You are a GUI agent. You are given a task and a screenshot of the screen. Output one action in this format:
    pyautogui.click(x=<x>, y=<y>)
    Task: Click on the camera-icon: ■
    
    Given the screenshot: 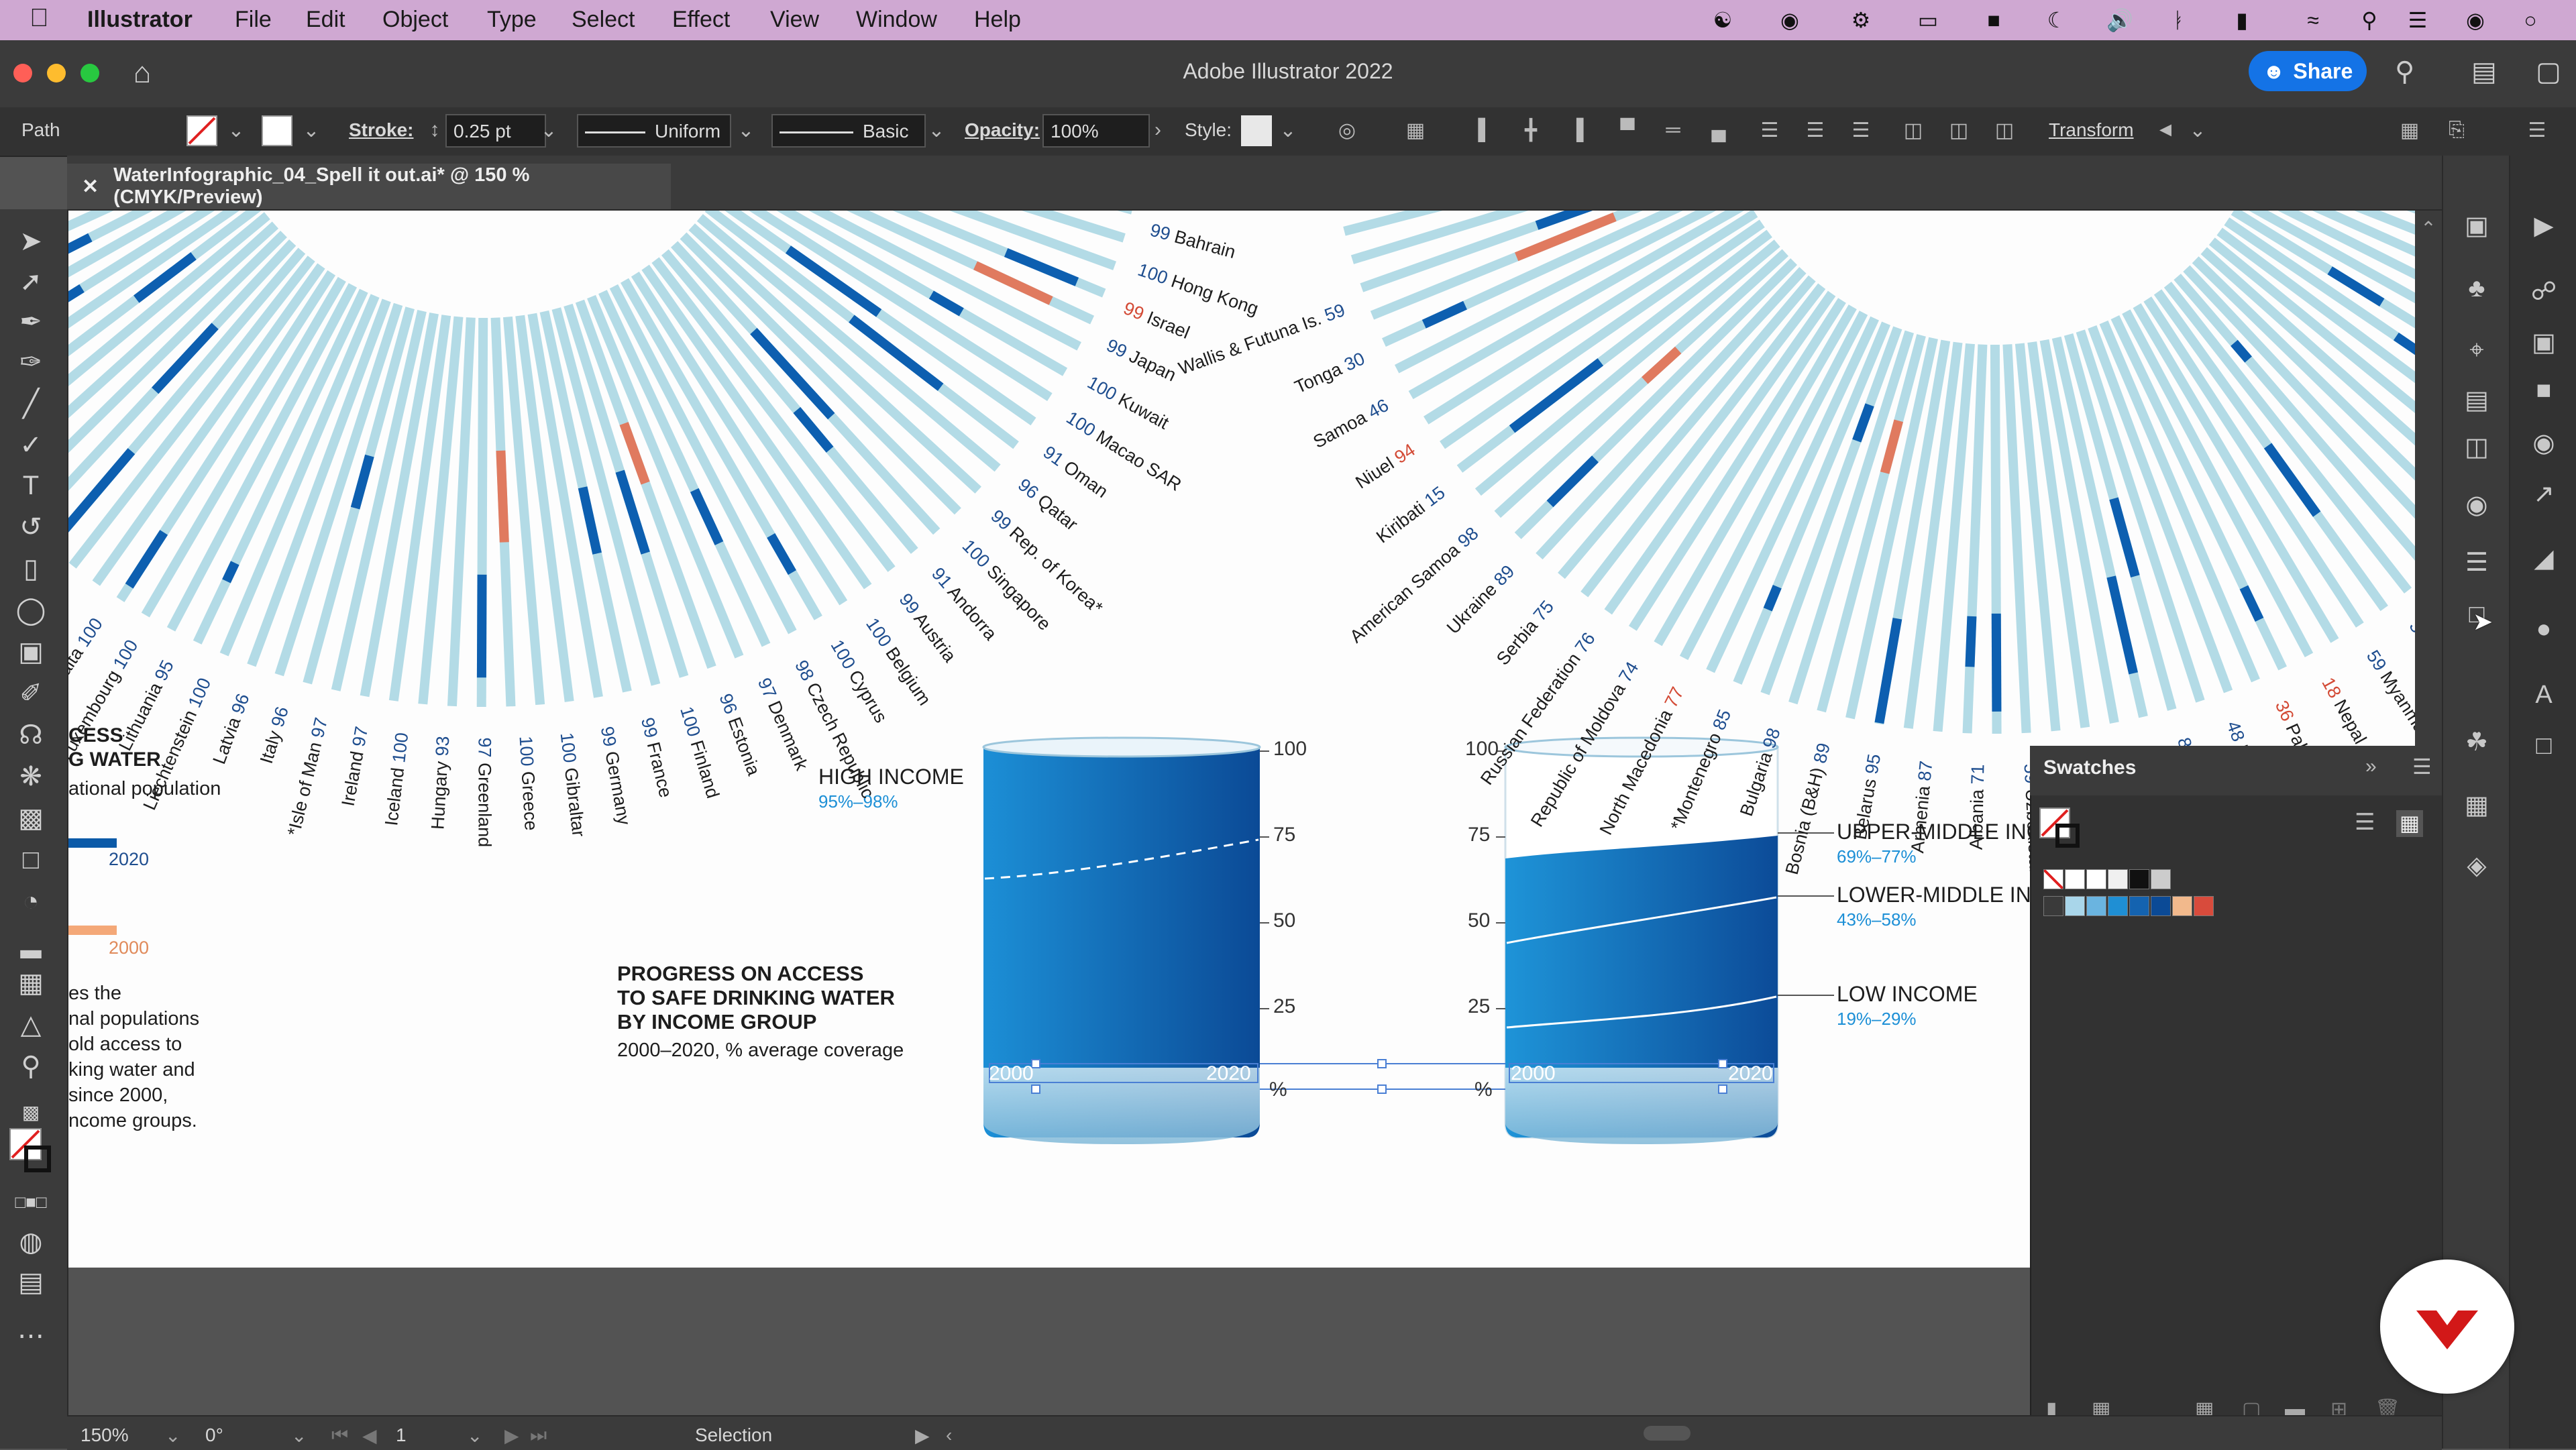 What is the action you would take?
    pyautogui.click(x=1993, y=20)
    